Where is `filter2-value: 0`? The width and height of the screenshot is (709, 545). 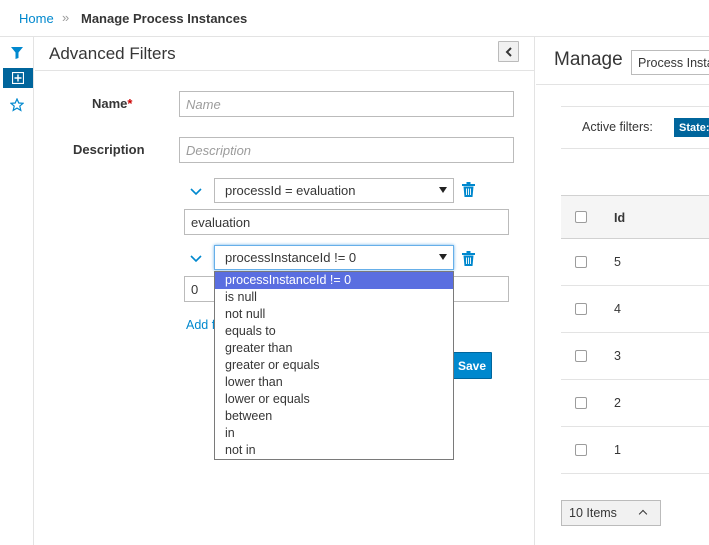
filter2-value: 0 is located at coordinates (195, 289).